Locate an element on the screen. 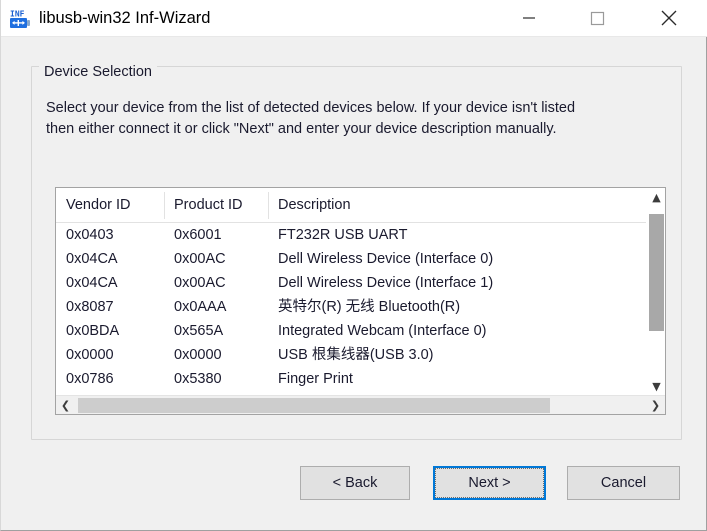  close-icon is located at coordinates (669, 18).